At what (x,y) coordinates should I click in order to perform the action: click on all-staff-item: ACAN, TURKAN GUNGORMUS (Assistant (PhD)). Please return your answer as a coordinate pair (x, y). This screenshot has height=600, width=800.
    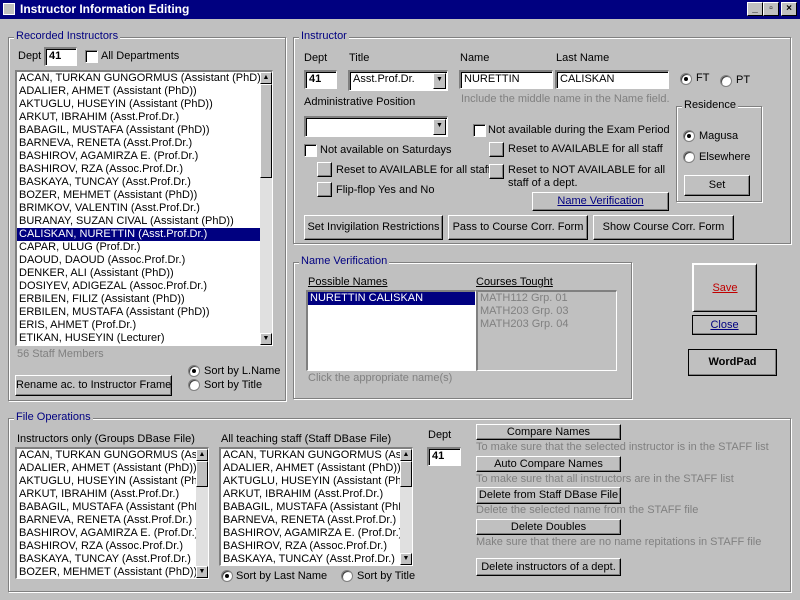
    Looking at the image, I should click on (316, 455).